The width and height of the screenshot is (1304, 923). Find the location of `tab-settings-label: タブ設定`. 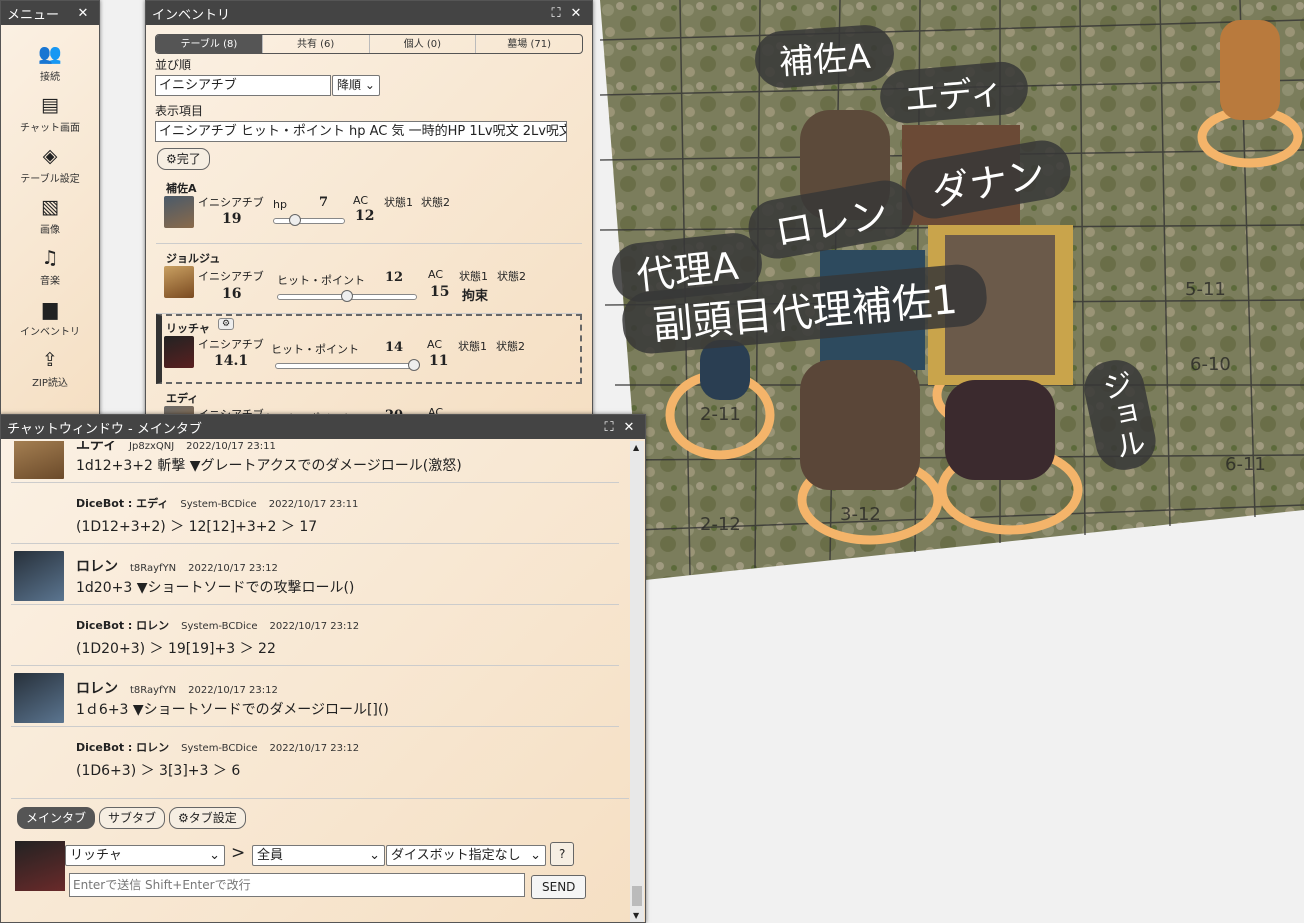

tab-settings-label: タブ設定 is located at coordinates (212, 818).